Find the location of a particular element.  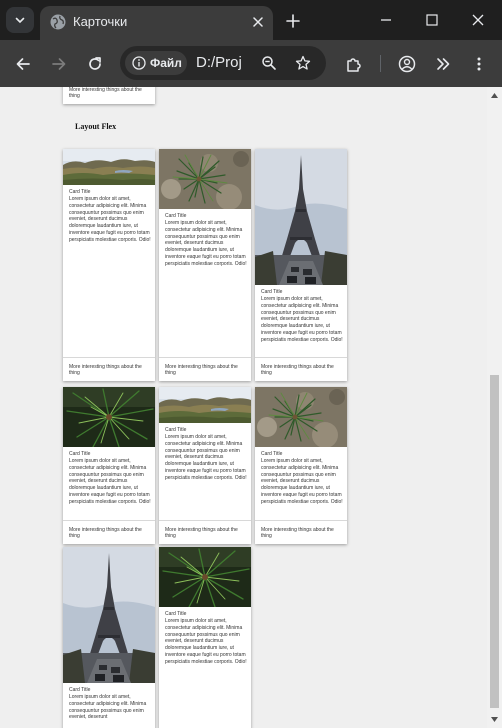

scrollbar-thumb is located at coordinates (494, 541).